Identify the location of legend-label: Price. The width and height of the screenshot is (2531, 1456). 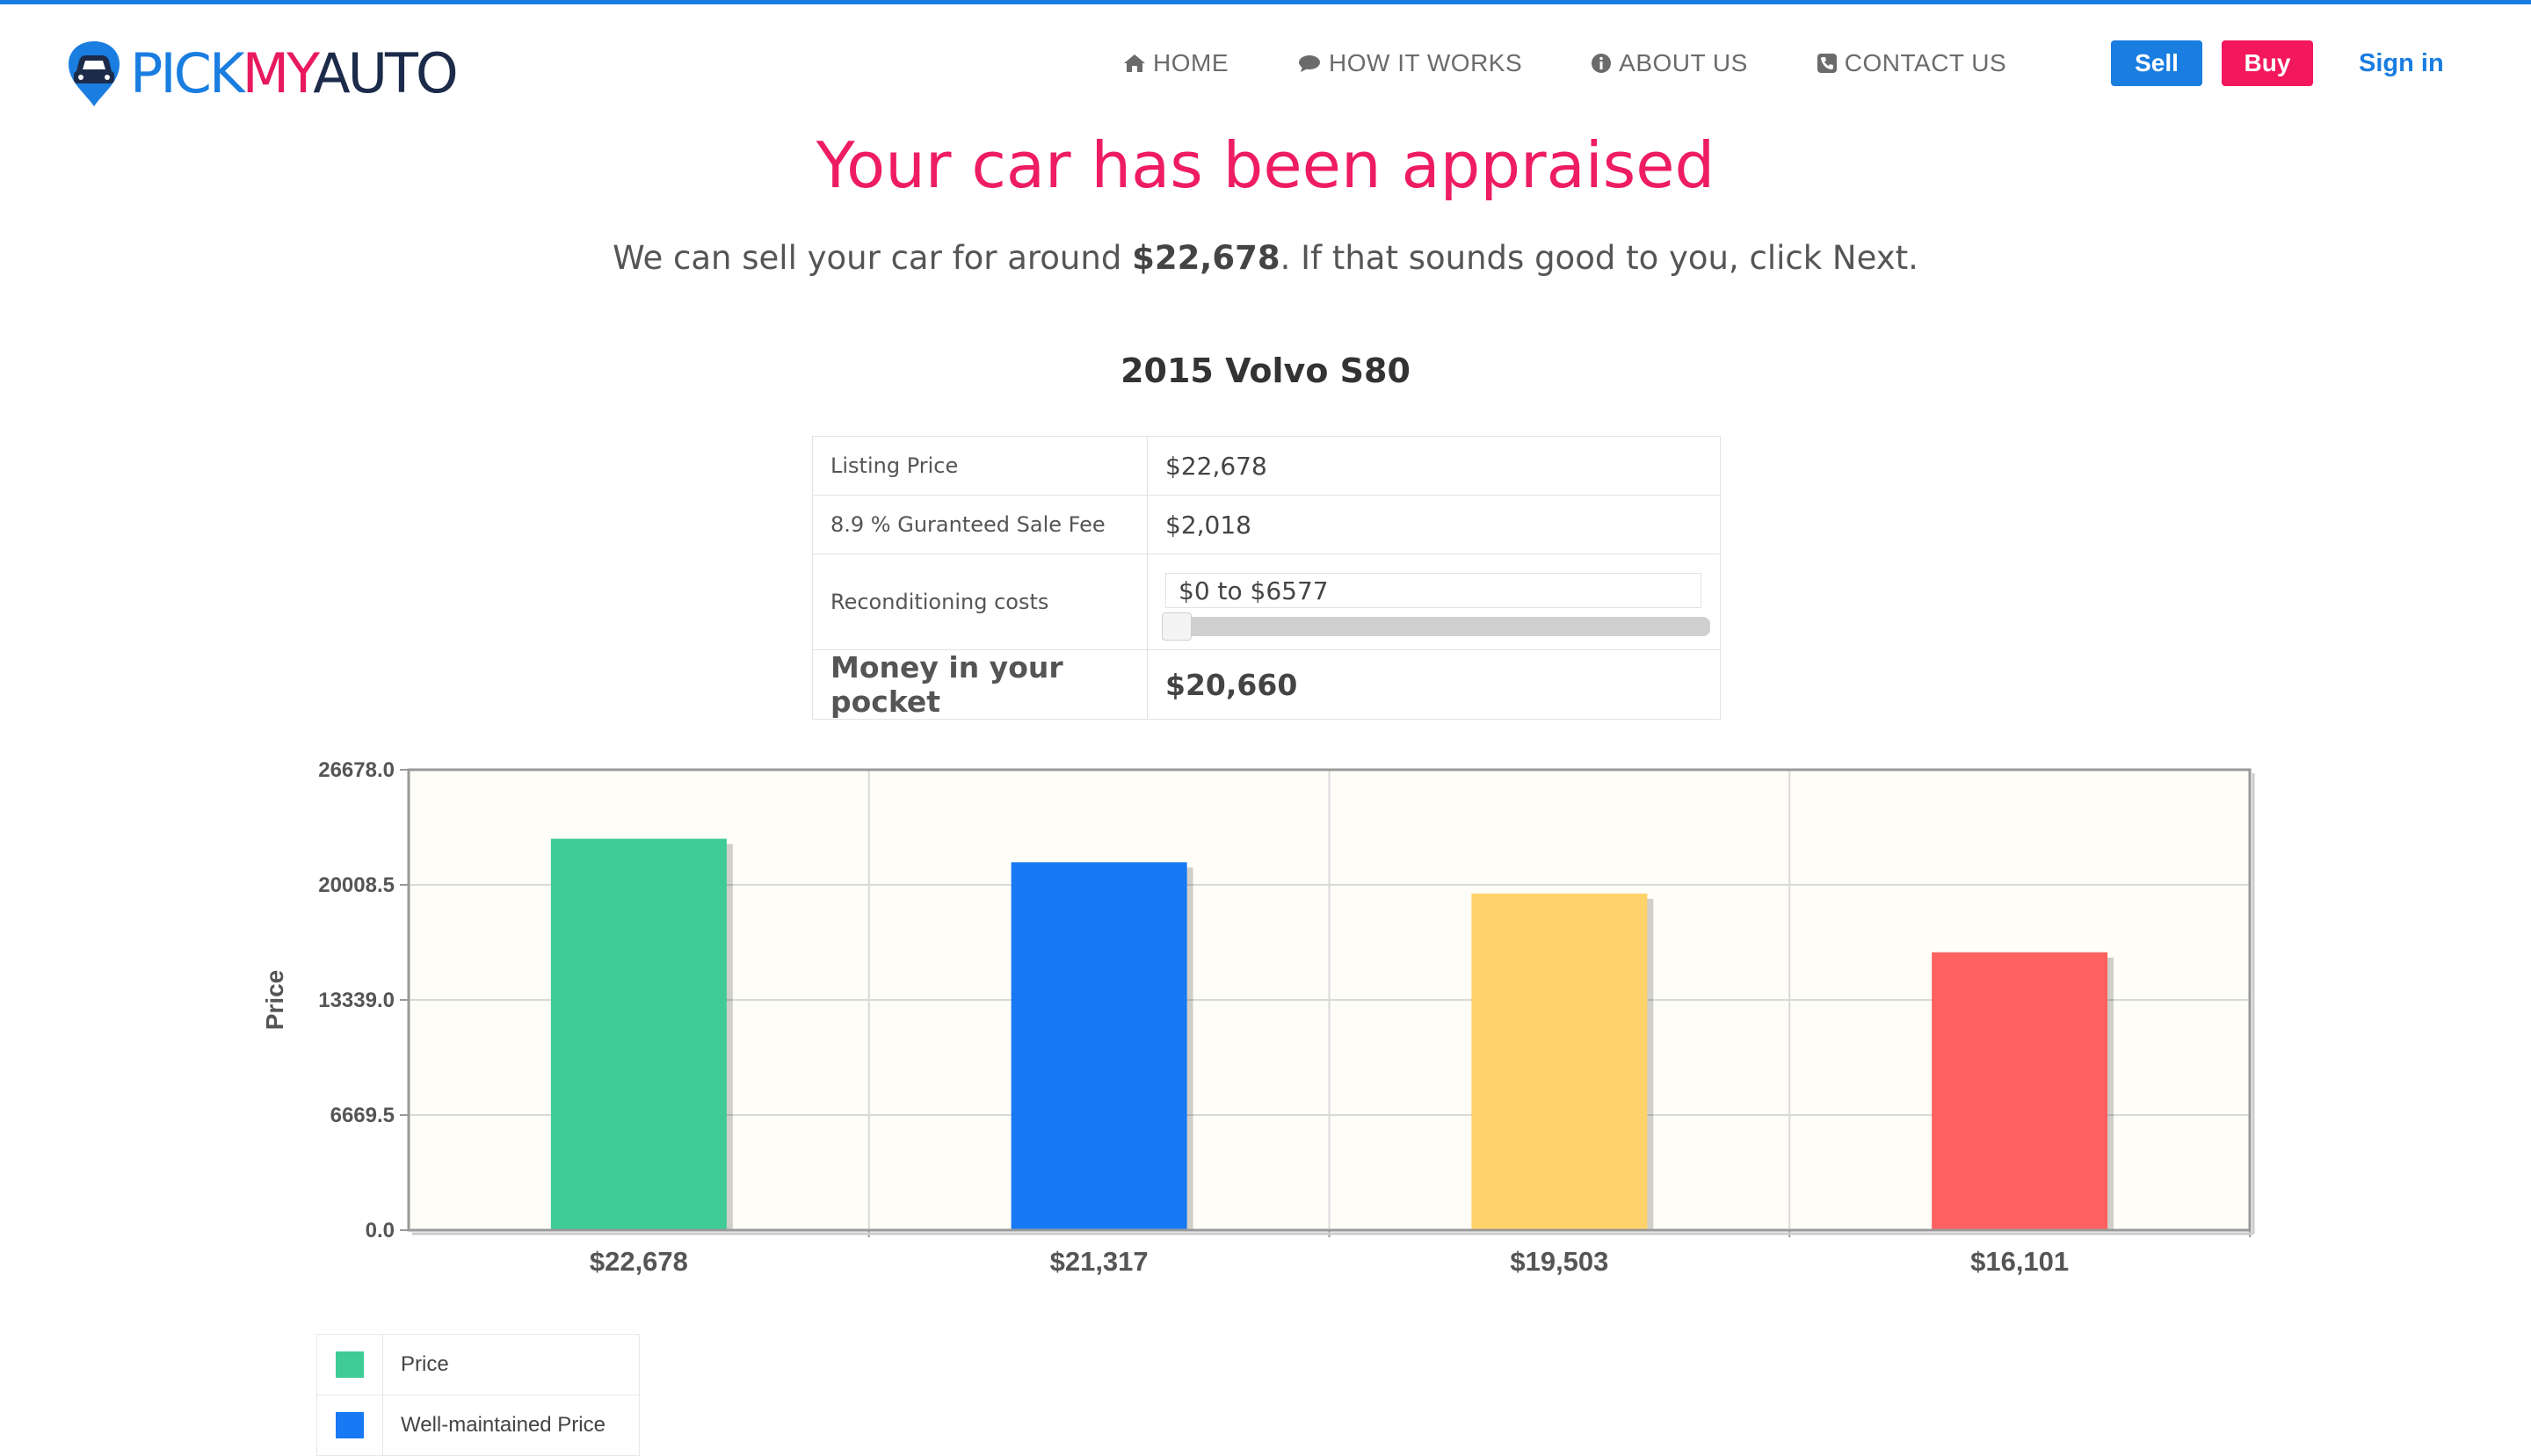
(511, 1364).